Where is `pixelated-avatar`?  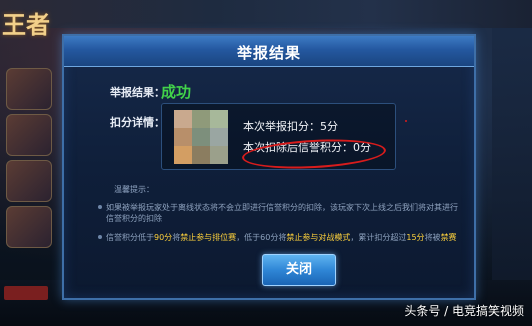 pixelated-avatar is located at coordinates (201, 137).